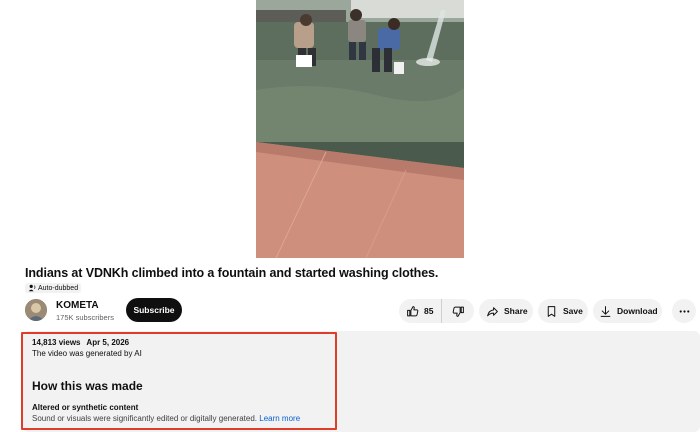 This screenshot has width=700, height=432. Describe the element at coordinates (573, 311) in the screenshot. I see `save-label: Save` at that location.